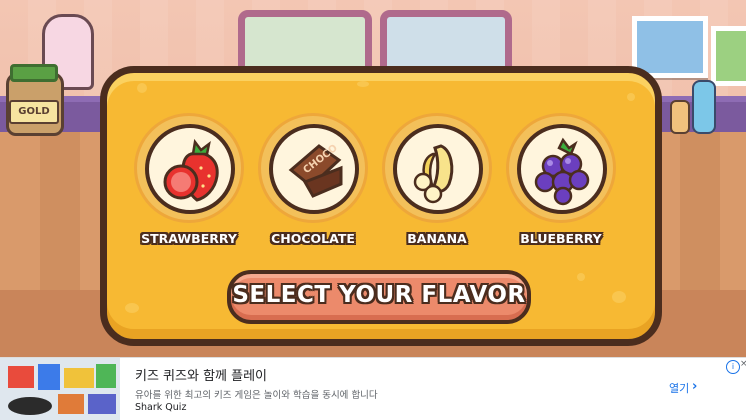 The image size is (746, 420). Describe the element at coordinates (437, 238) in the screenshot. I see `flavor-label: BANANA` at that location.